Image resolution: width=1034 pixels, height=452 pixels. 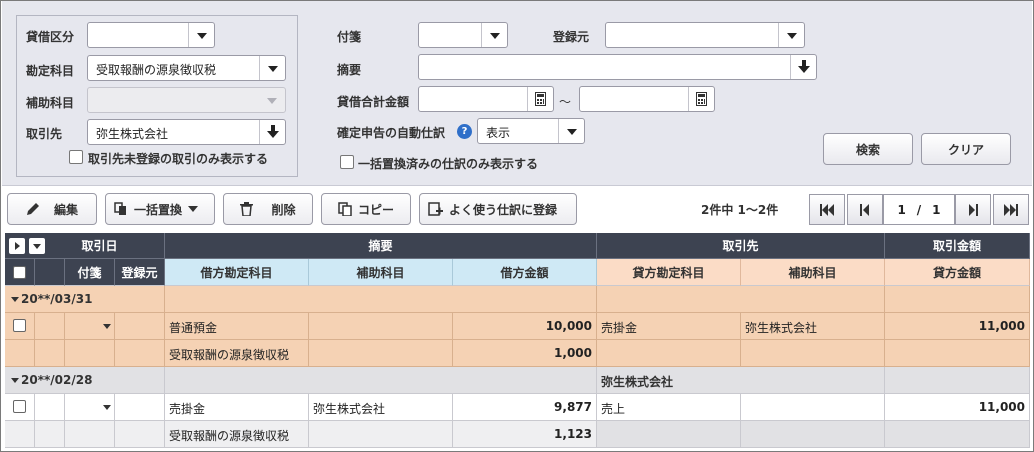 What do you see at coordinates (966, 149) in the screenshot?
I see `clear-button: クリア` at bounding box center [966, 149].